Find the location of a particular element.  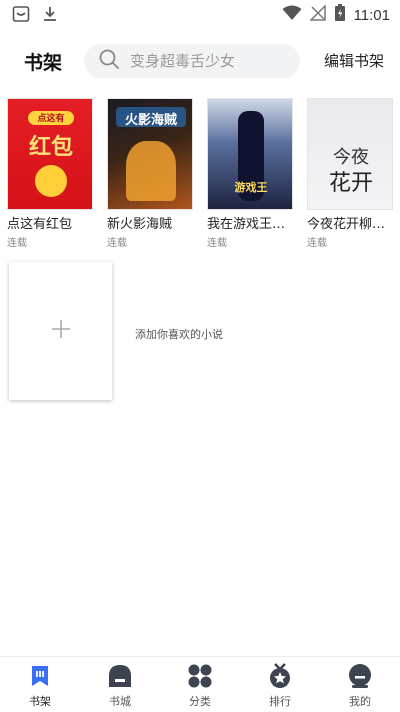

bottom-nav: 书架 书城 分类 排行 我的 is located at coordinates (200, 684).